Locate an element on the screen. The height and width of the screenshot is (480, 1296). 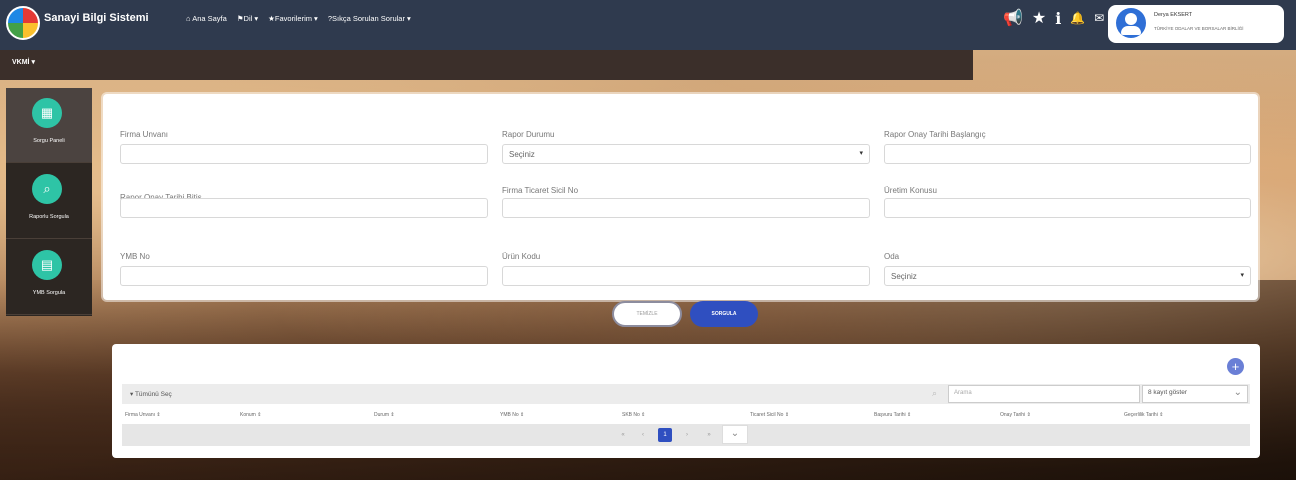
column-header: Ticaret Sicil No ⇕ is located at coordinates (769, 415).